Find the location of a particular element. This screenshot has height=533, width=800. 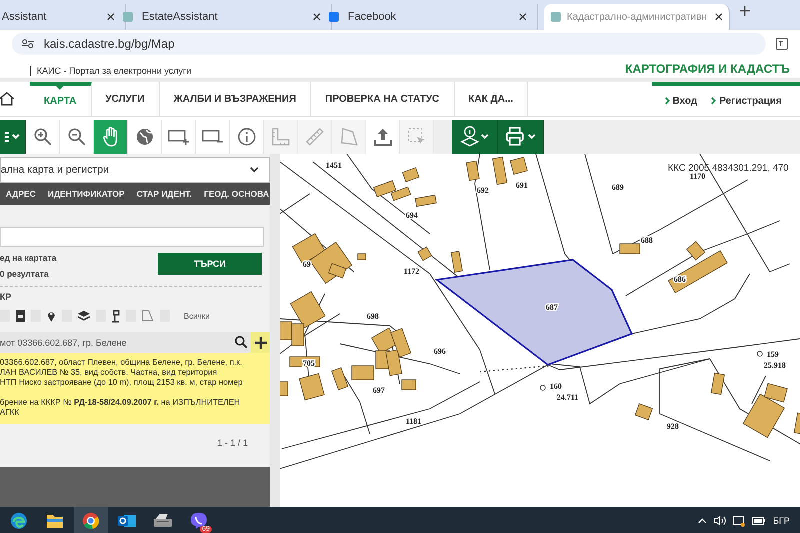

document-icon is located at coordinates (20, 316).